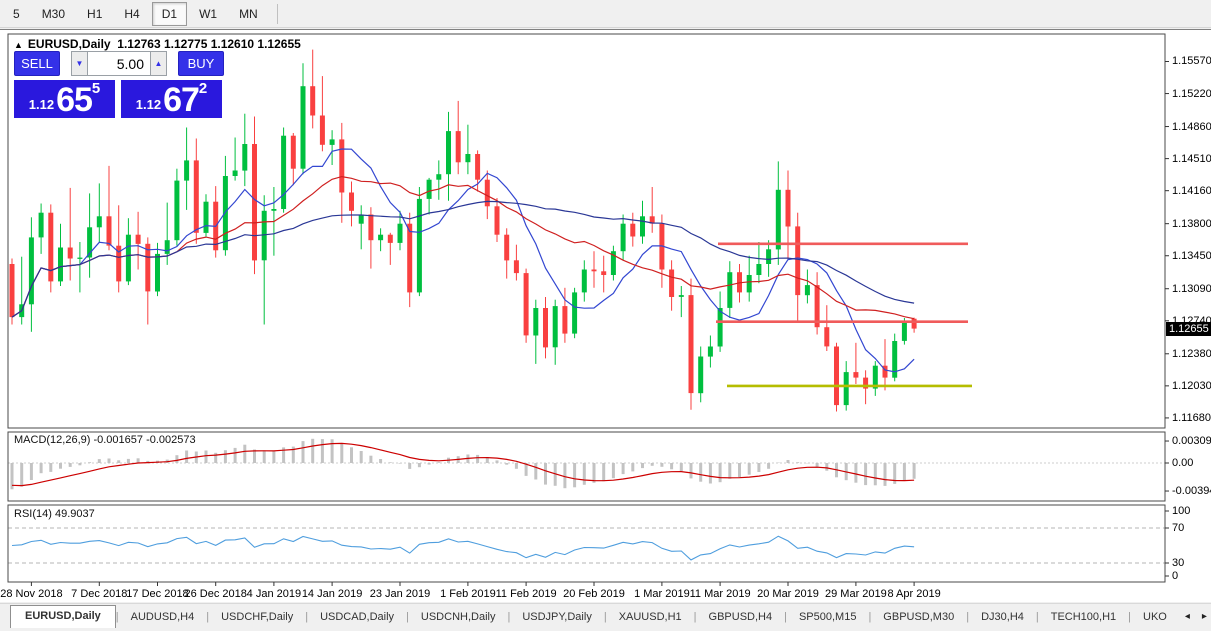  Describe the element at coordinates (458, 617) in the screenshot. I see `tab-usdcnh-daily: USDCNH,Daily` at that location.